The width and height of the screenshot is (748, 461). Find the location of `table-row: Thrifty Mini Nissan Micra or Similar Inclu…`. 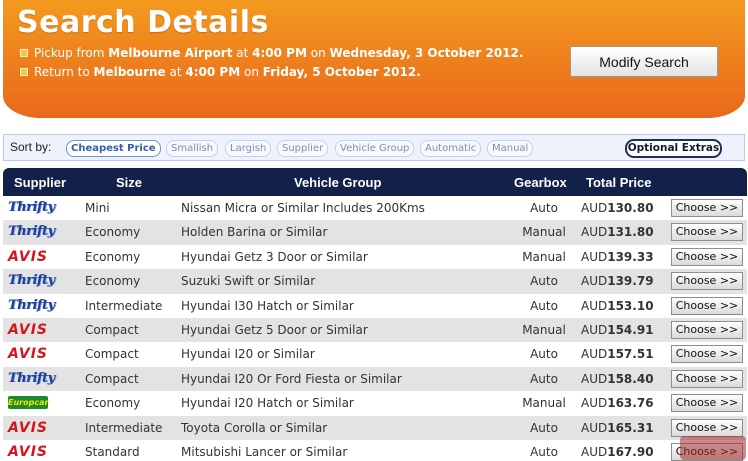

table-row: Thrifty Mini Nissan Micra or Similar Inclu… is located at coordinates (375, 208).